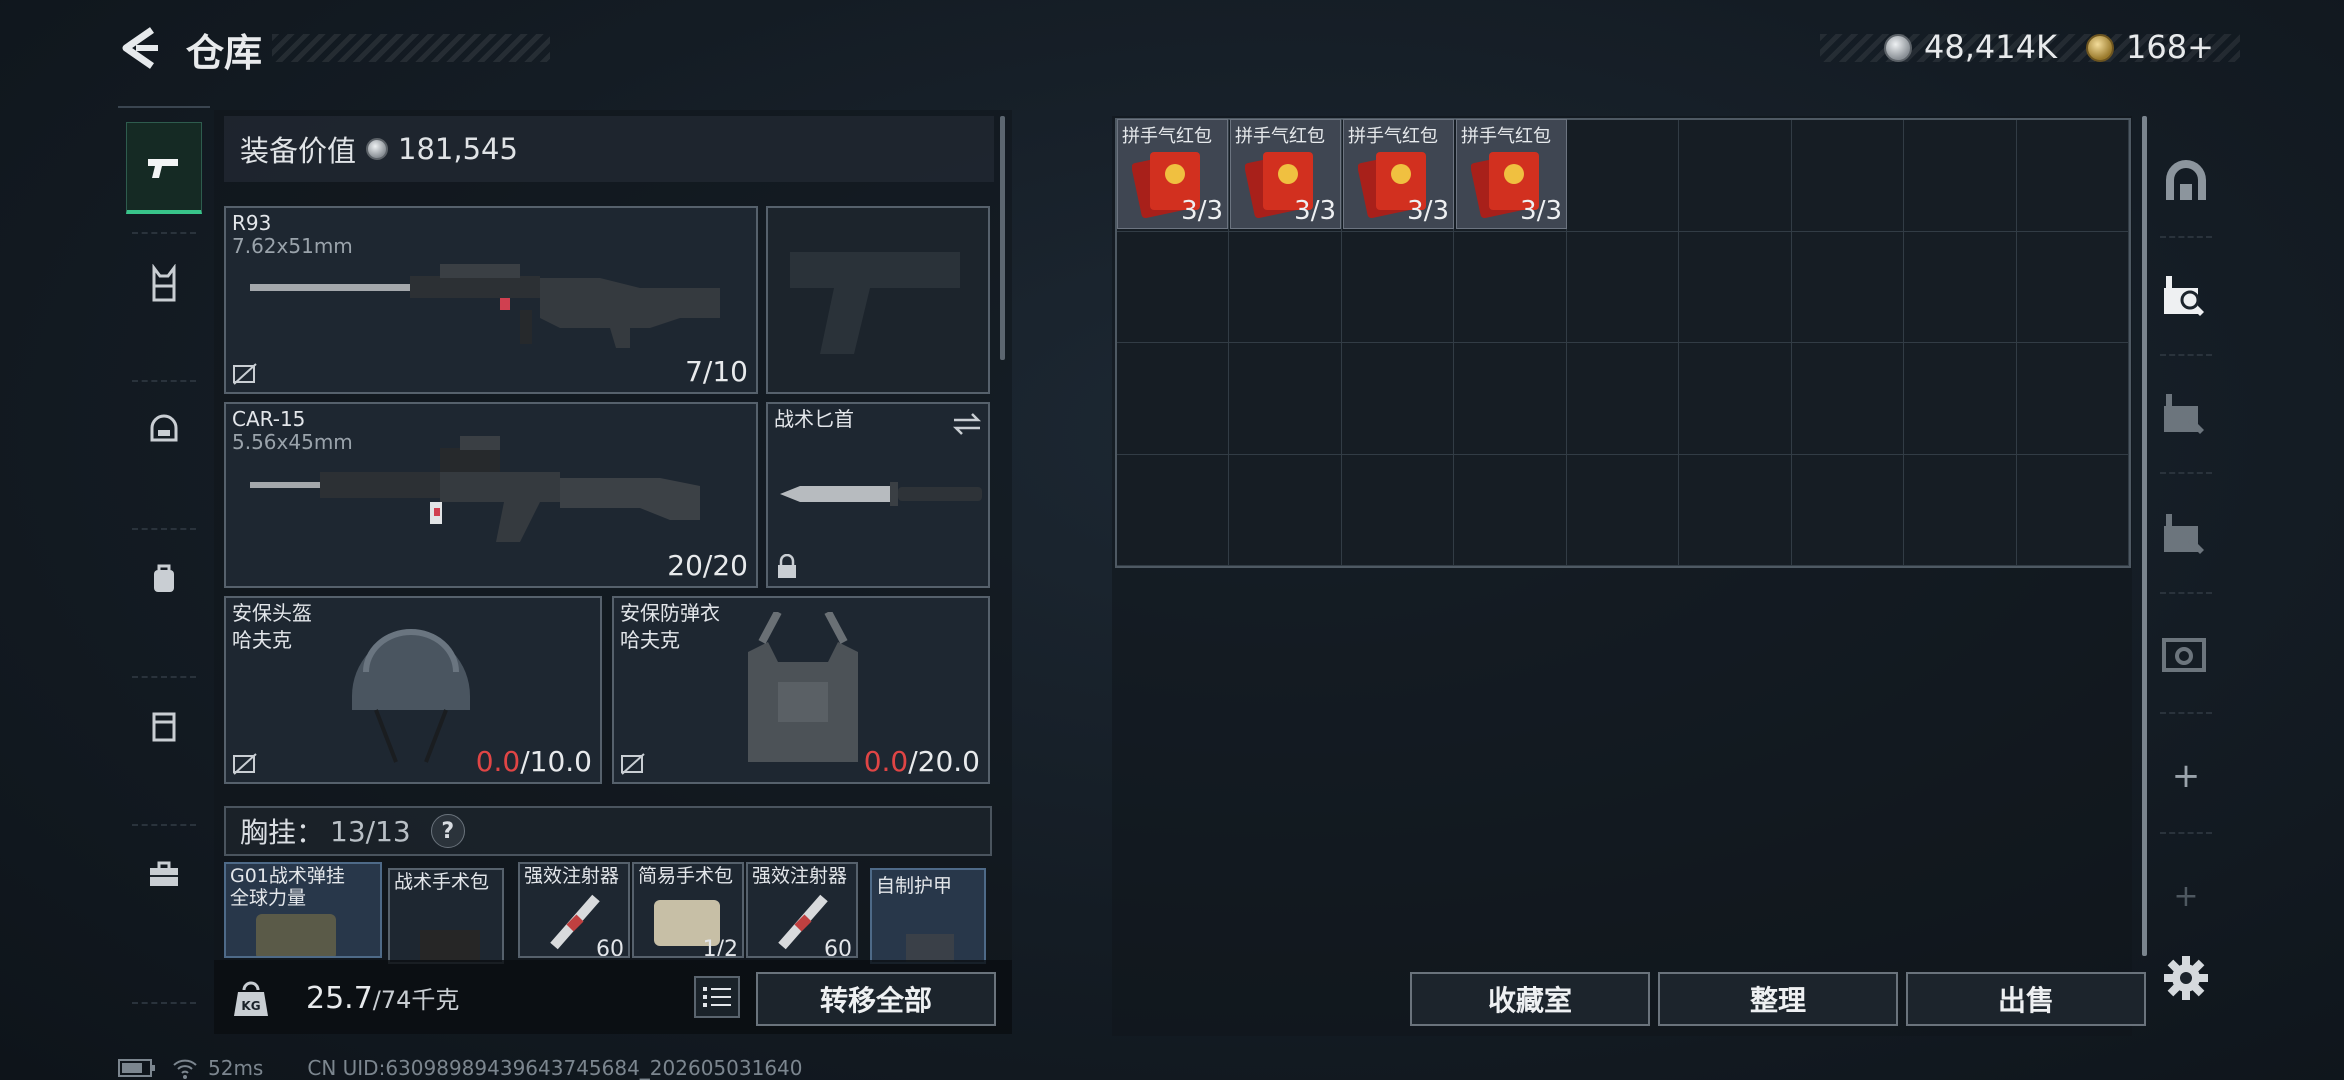  I want to click on carry-weight: 25.7/74千克, so click(382, 998).